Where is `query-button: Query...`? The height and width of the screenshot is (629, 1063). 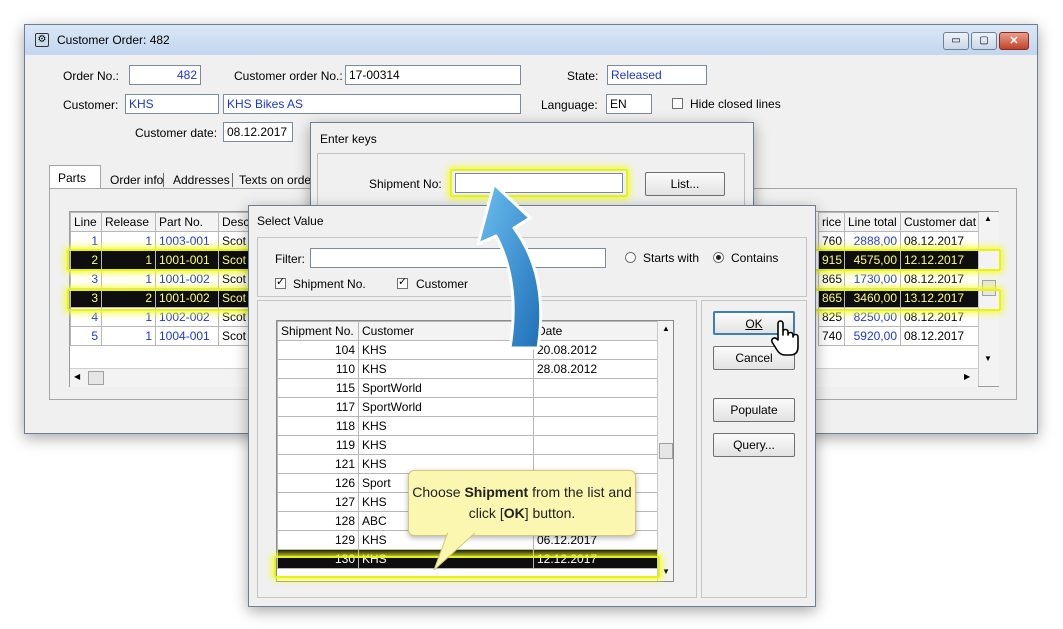 query-button: Query... is located at coordinates (754, 445).